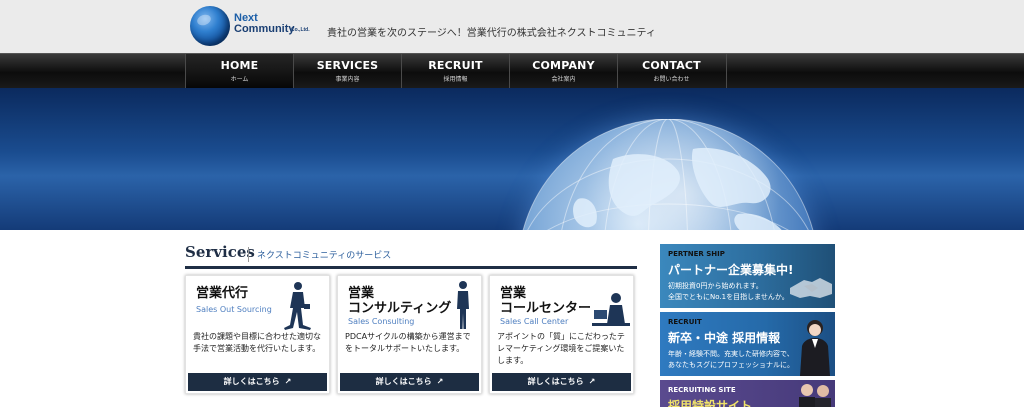 The image size is (1024, 407). Describe the element at coordinates (546, 301) in the screenshot. I see `card-title: 営業 コールセンター` at that location.